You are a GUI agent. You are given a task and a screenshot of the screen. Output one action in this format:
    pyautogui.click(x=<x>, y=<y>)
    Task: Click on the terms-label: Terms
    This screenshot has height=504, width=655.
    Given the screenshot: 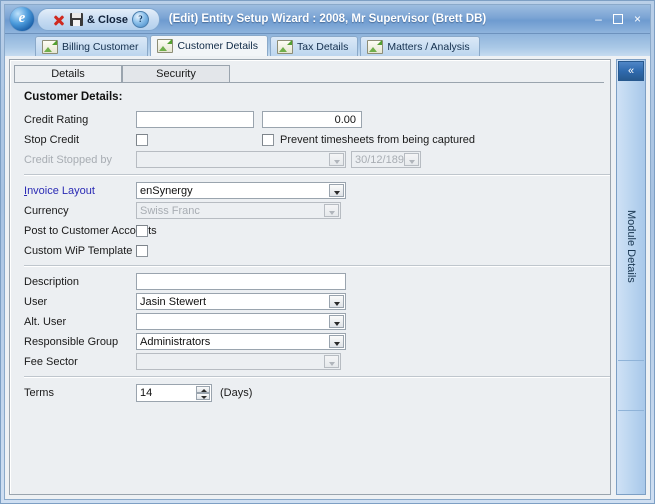 What is the action you would take?
    pyautogui.click(x=39, y=392)
    